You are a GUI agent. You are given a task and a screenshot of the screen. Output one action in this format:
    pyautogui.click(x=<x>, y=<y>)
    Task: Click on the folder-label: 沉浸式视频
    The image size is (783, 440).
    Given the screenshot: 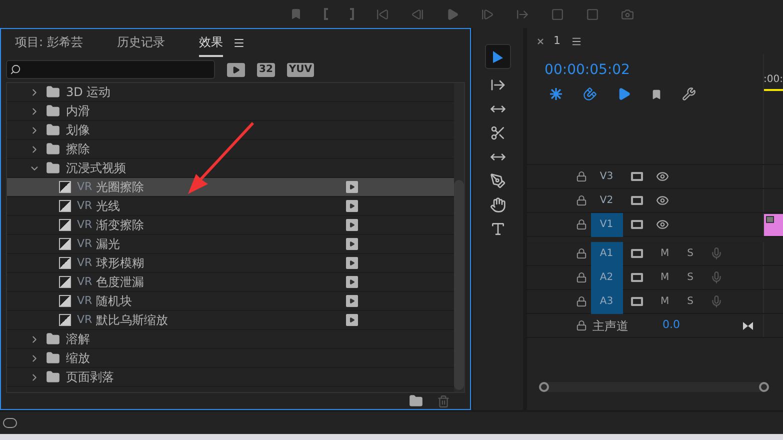 What is the action you would take?
    pyautogui.click(x=96, y=168)
    